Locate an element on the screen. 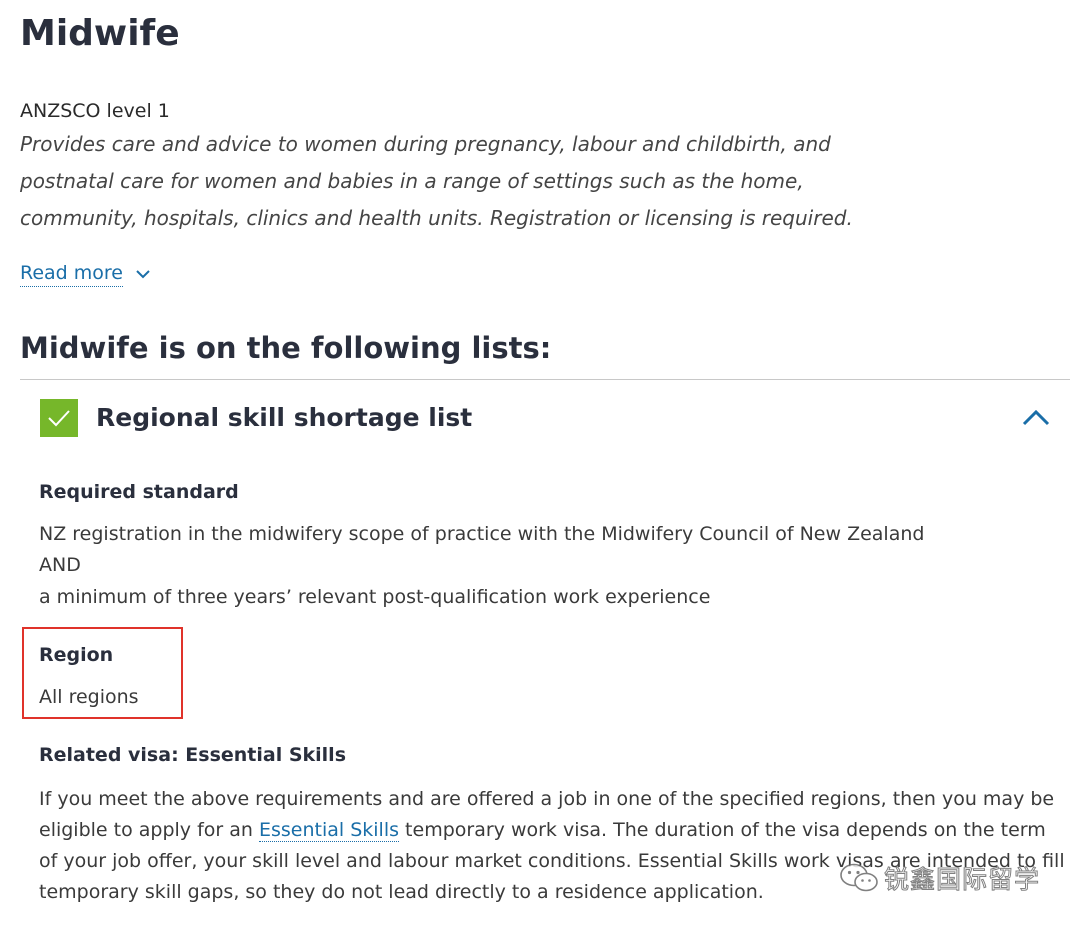  check-icon is located at coordinates (59, 418).